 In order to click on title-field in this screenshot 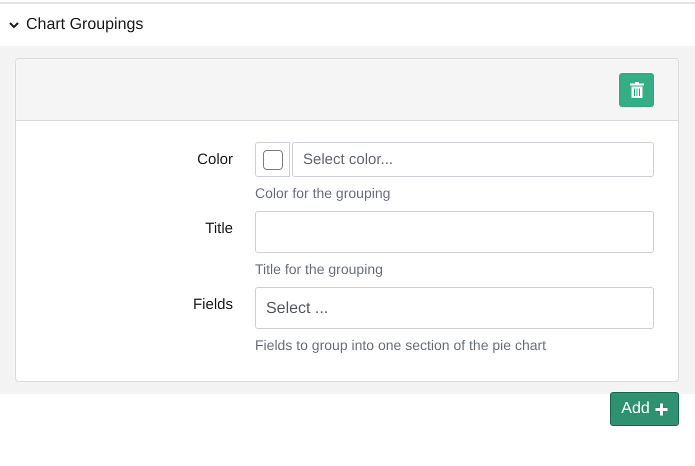, I will do `click(454, 232)`.